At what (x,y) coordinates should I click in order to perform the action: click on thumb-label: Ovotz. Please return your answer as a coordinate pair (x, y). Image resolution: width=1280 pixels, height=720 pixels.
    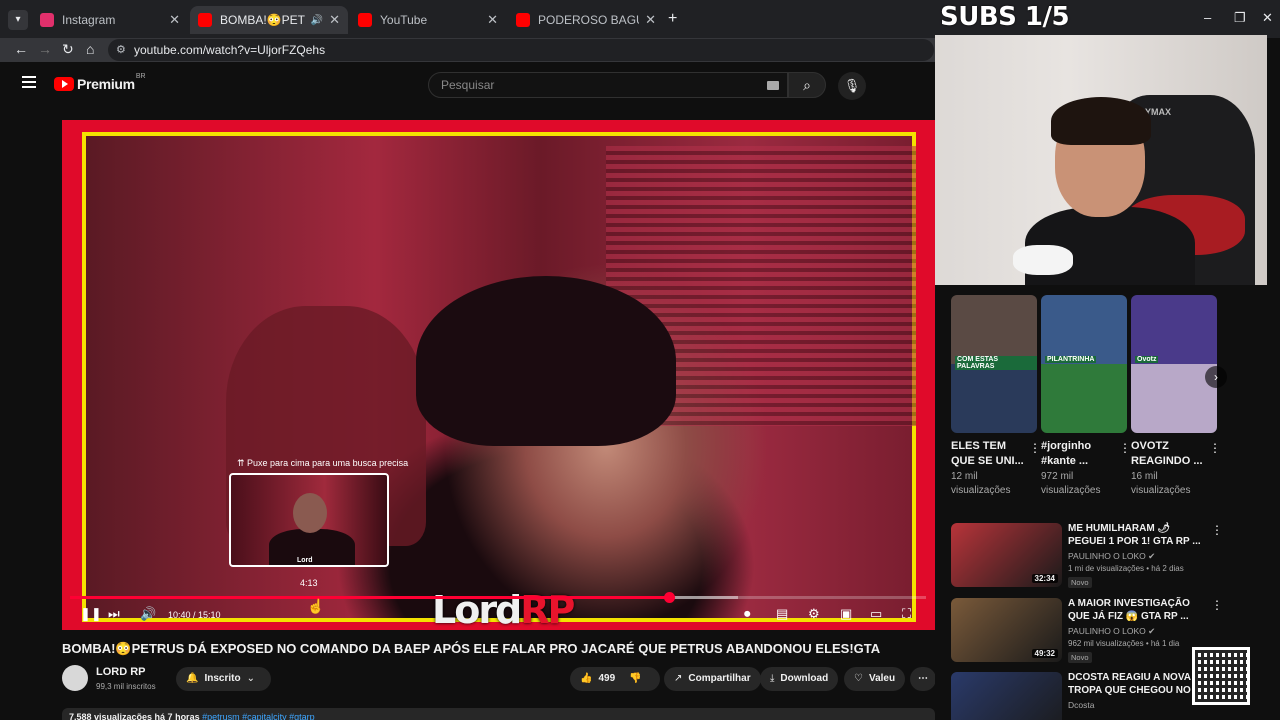
    Looking at the image, I should click on (1147, 359).